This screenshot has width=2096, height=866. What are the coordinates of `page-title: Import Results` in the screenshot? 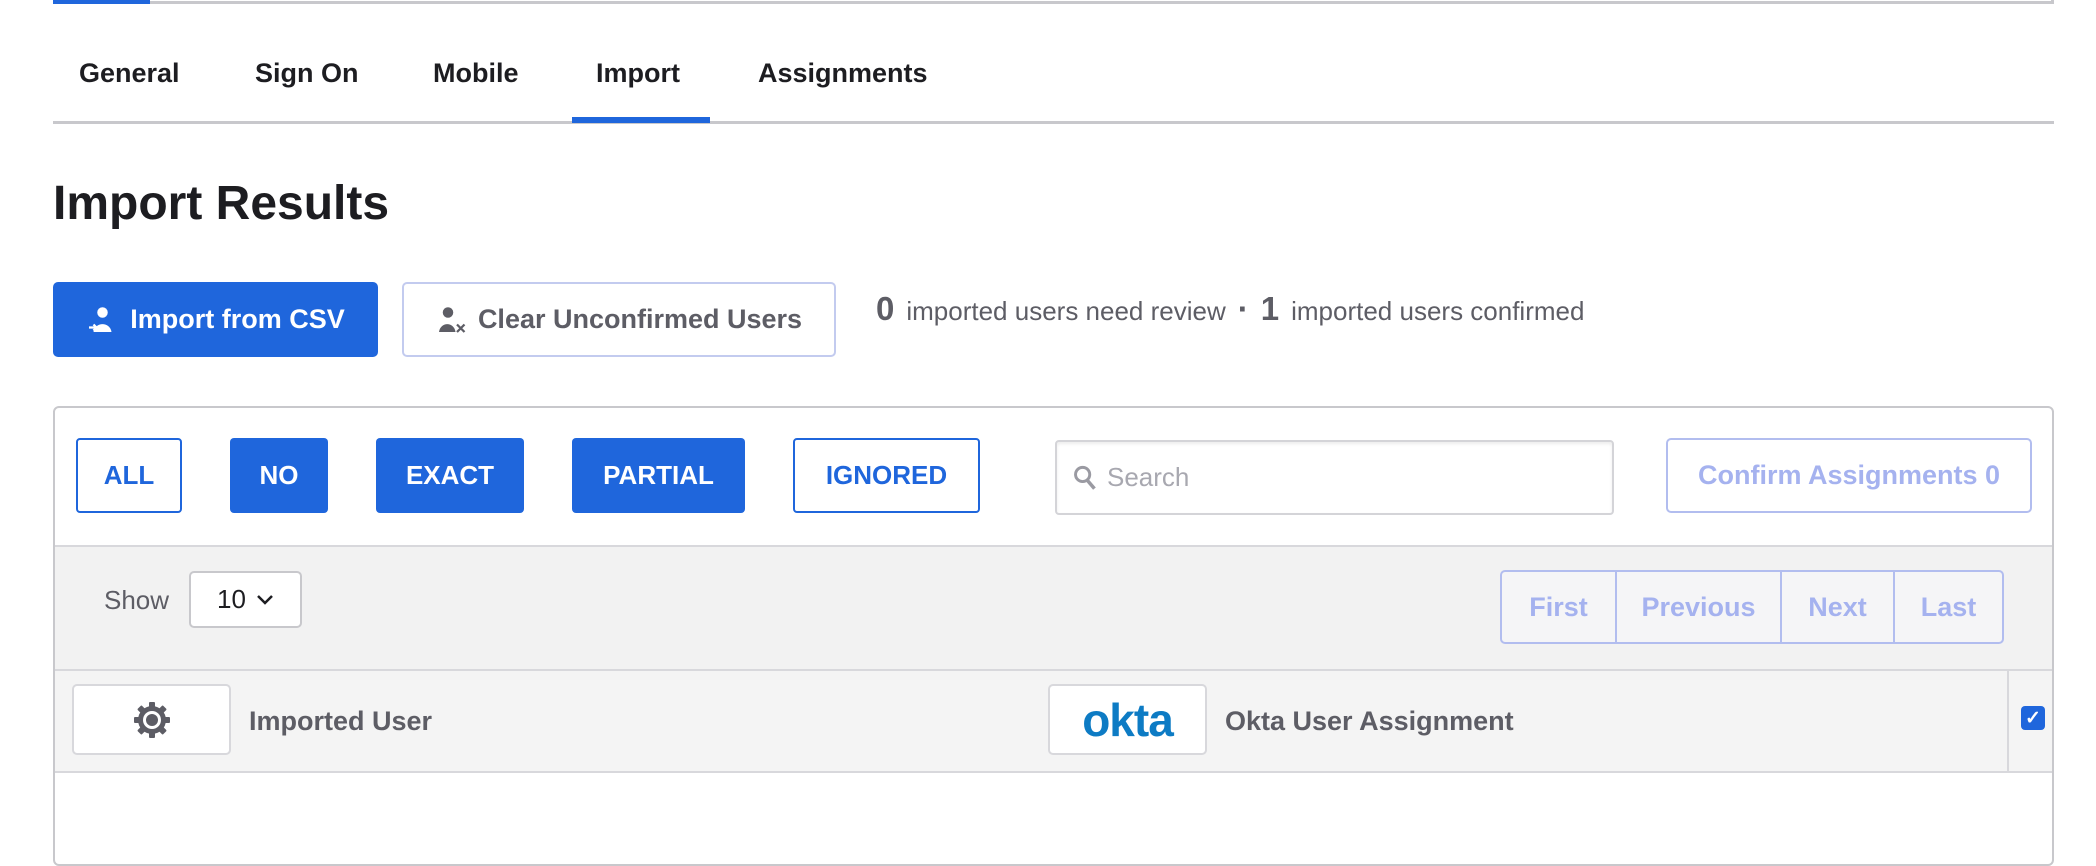 It's located at (221, 203).